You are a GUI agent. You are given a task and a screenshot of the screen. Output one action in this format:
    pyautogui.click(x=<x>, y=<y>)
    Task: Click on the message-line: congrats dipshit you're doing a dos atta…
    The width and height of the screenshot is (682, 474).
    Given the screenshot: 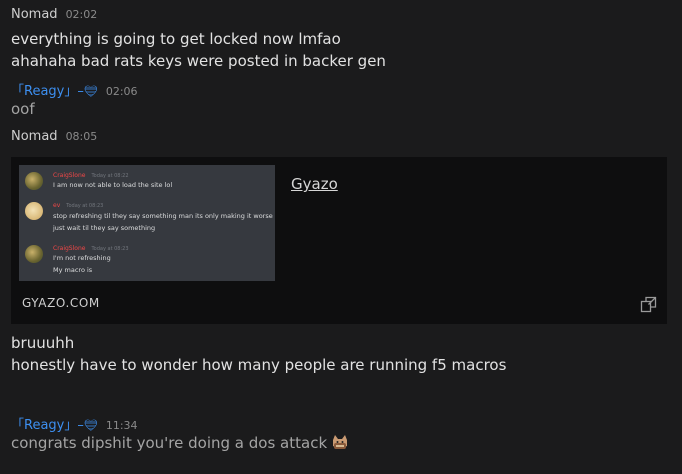 What is the action you would take?
    pyautogui.click(x=180, y=443)
    